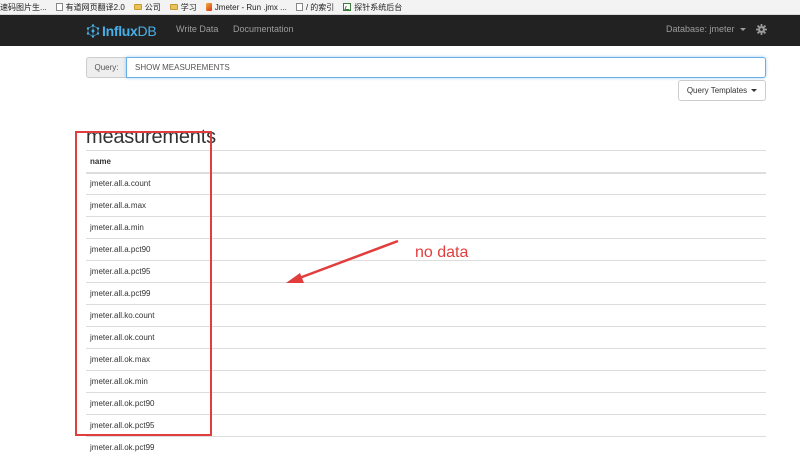  Describe the element at coordinates (208, 7) in the screenshot. I see `jmeter-icon` at that location.